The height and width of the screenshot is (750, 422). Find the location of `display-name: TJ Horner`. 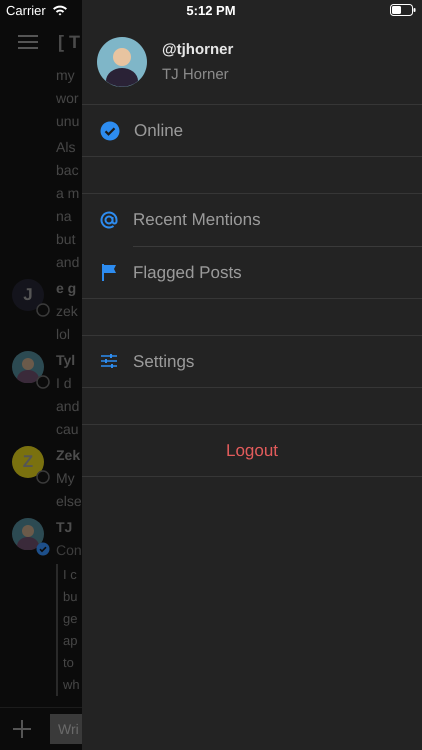

display-name: TJ Horner is located at coordinates (196, 74).